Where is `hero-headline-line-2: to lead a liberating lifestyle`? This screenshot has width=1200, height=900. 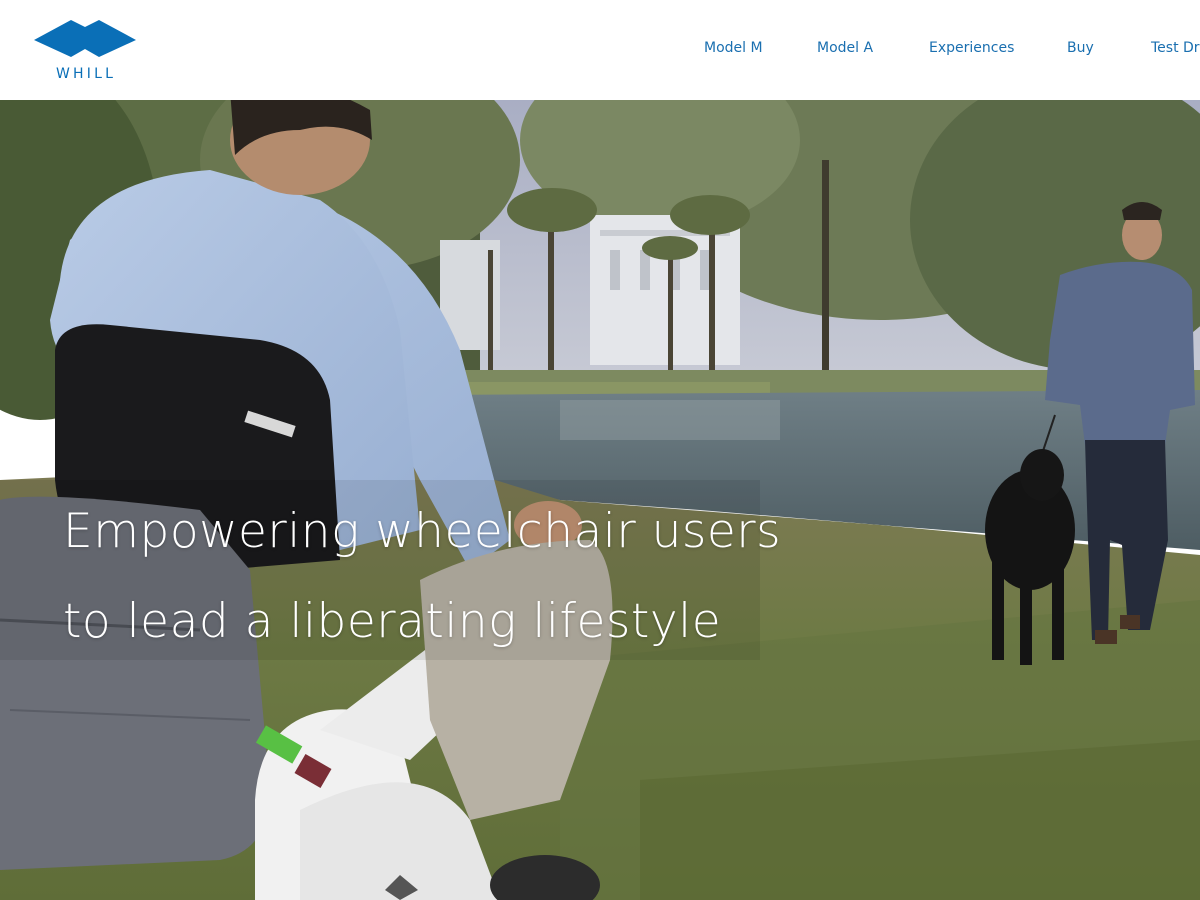 hero-headline-line-2: to lead a liberating lifestyle is located at coordinates (392, 621).